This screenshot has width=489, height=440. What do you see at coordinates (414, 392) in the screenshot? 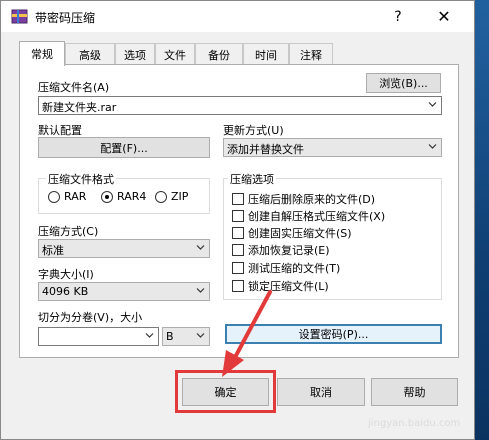
I see `help-button: 帮助` at bounding box center [414, 392].